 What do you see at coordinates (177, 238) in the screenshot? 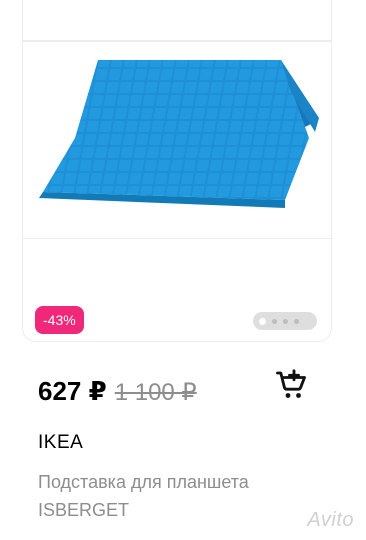
I see `divider` at bounding box center [177, 238].